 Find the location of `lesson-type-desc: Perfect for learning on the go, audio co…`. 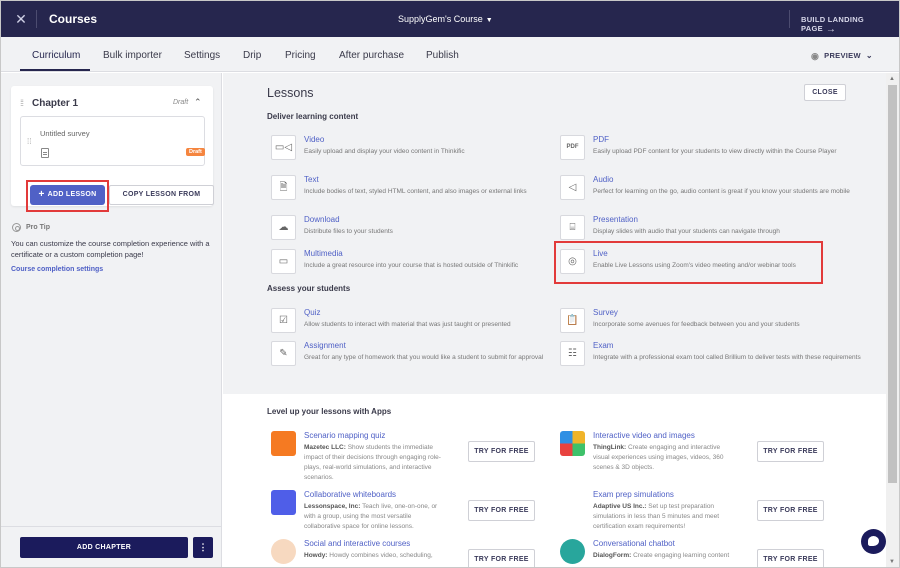

lesson-type-desc: Perfect for learning on the go, audio co… is located at coordinates (721, 191).